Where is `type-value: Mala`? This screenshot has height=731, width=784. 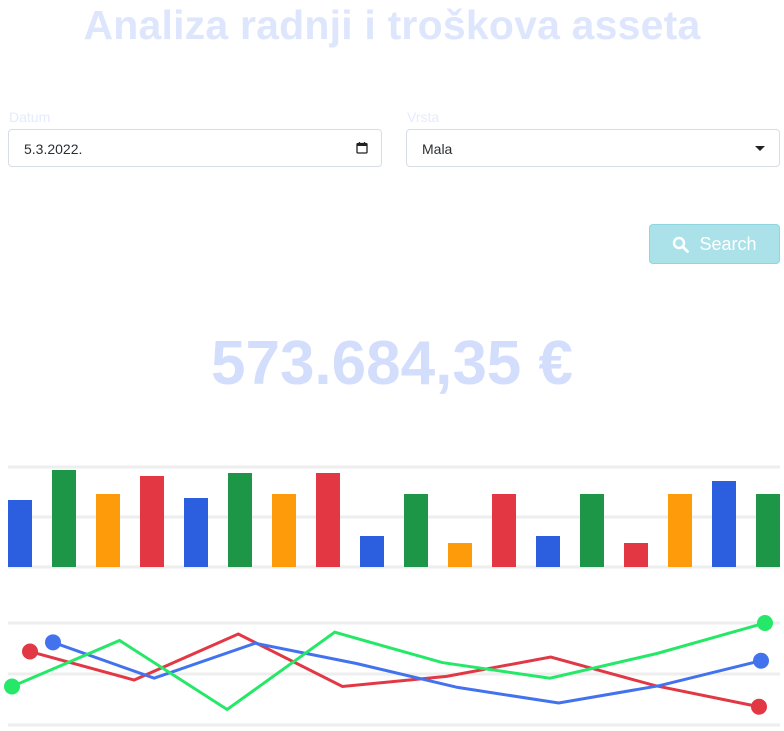
type-value: Mala is located at coordinates (437, 149).